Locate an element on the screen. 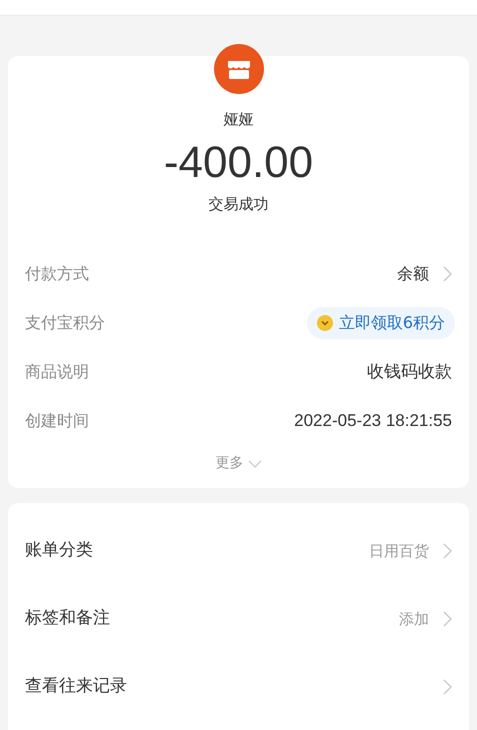 Image resolution: width=477 pixels, height=730 pixels. menu-row: 查看往来记录 is located at coordinates (238, 687).